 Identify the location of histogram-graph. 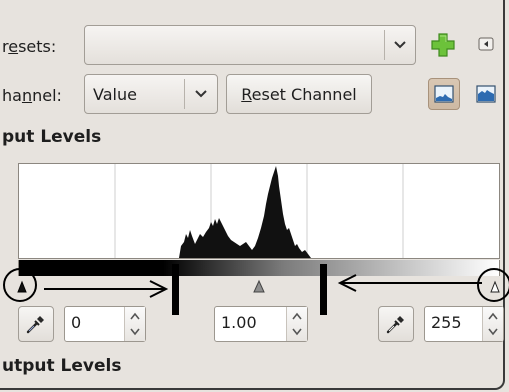
(259, 211).